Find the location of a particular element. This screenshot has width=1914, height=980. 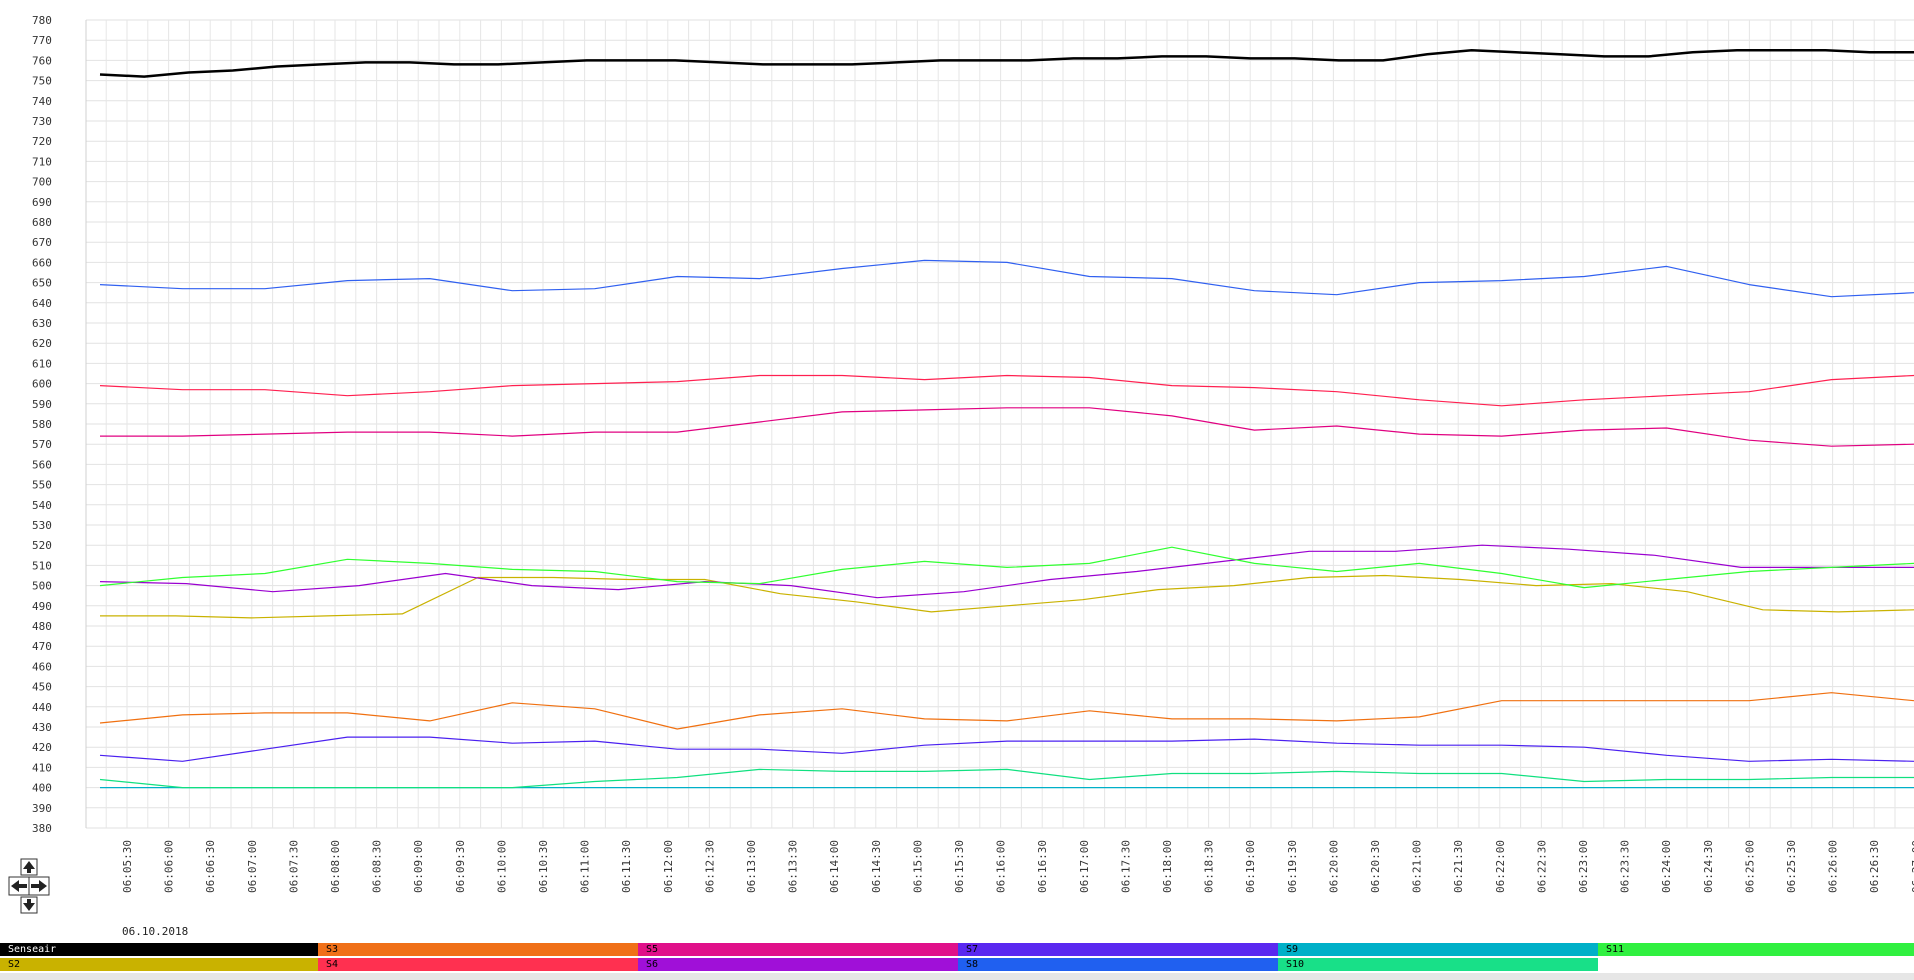

y-tick-label: 580 is located at coordinates (42, 424).